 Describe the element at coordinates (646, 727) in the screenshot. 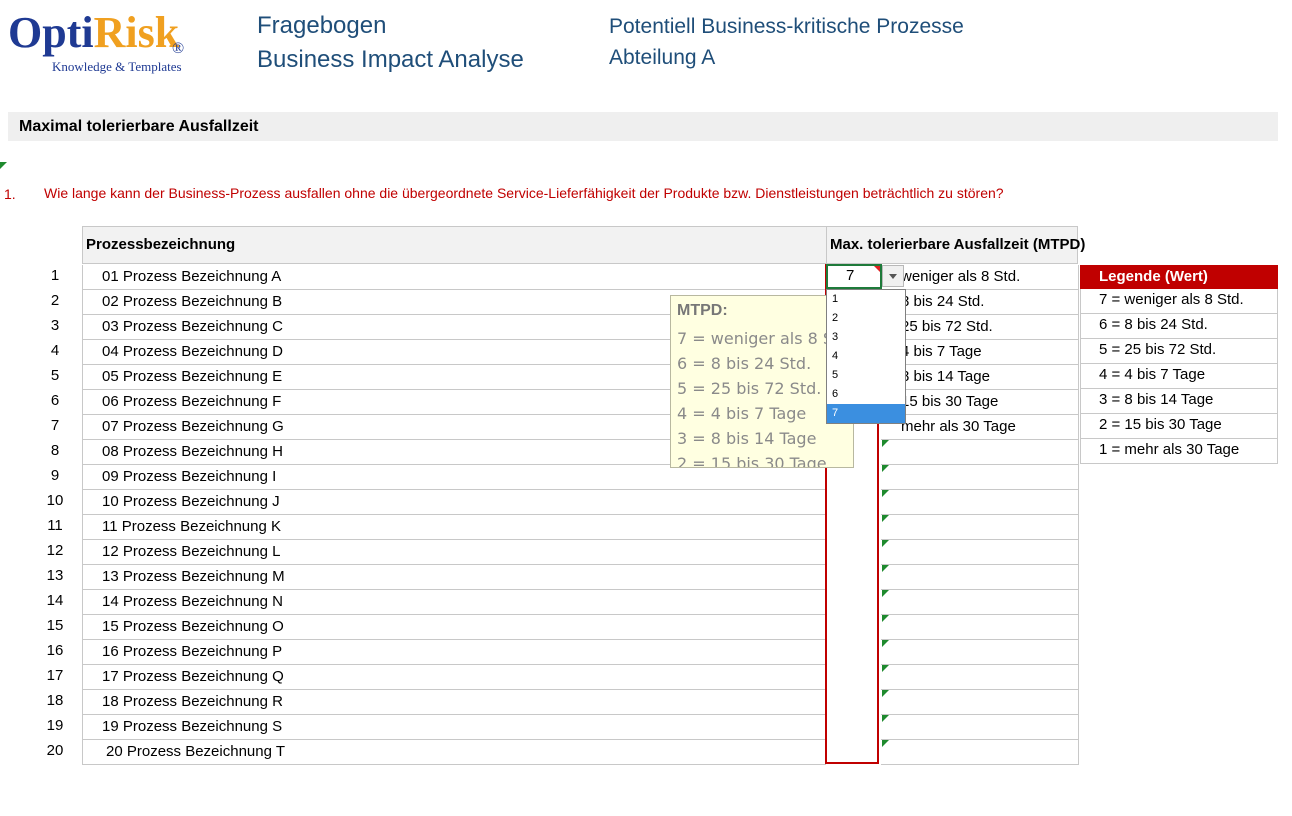

I see `table-row: 19 19 Prozess Bezeichnung S` at that location.